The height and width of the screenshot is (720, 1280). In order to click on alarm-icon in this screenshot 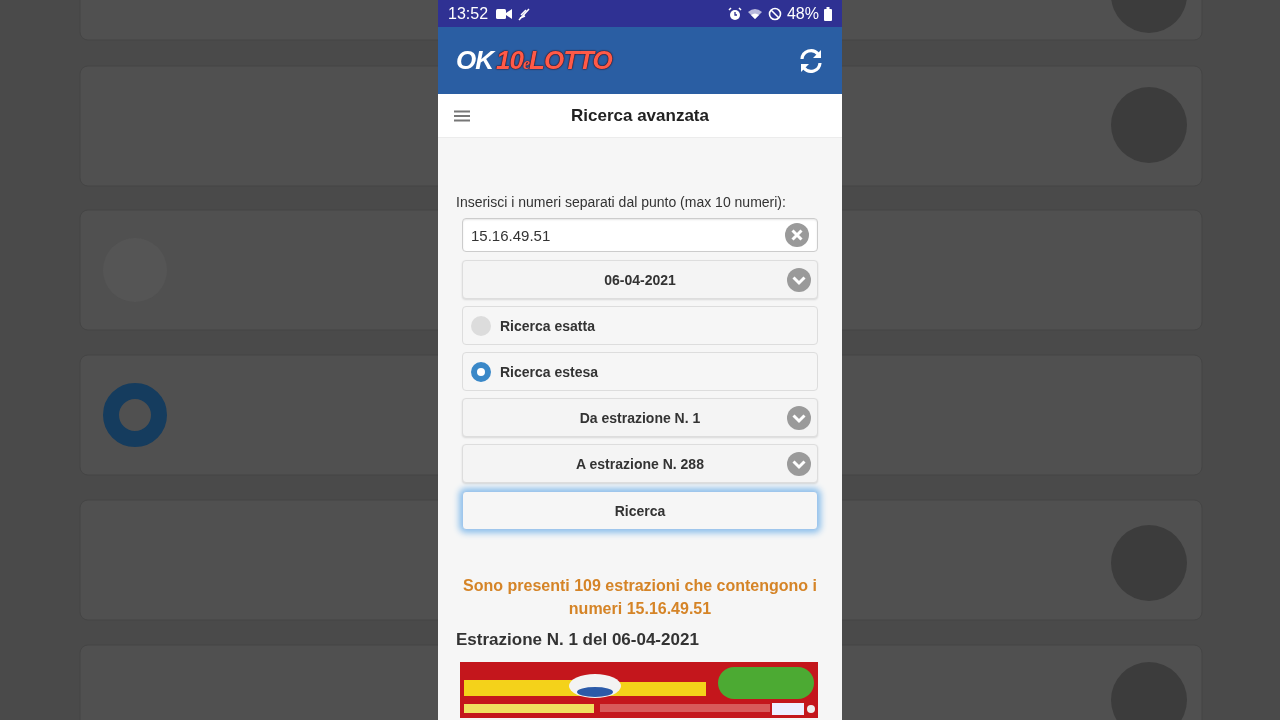, I will do `click(734, 13)`.